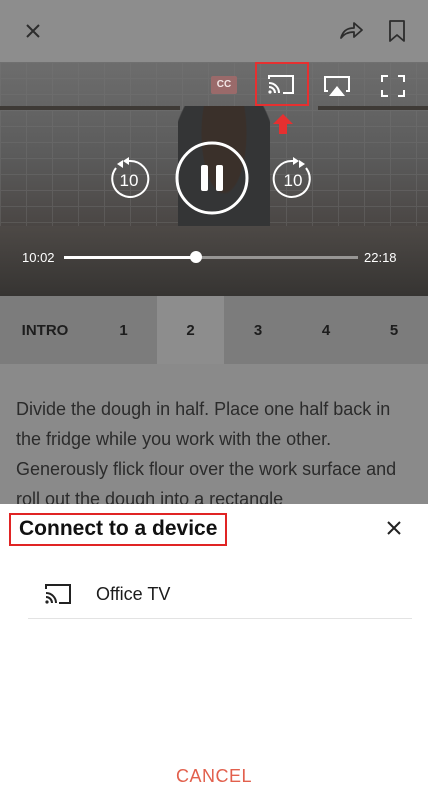 This screenshot has width=428, height=805. I want to click on tab-step-1: 1, so click(123, 330).